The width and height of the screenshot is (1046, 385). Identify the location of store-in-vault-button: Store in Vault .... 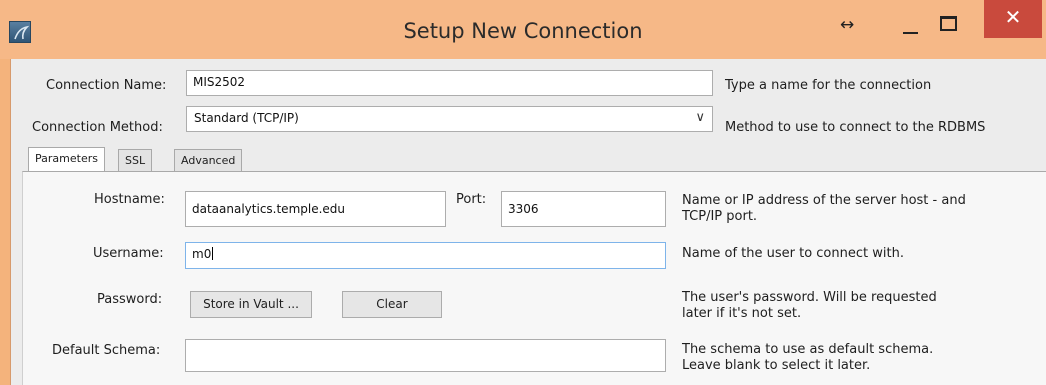
(251, 304).